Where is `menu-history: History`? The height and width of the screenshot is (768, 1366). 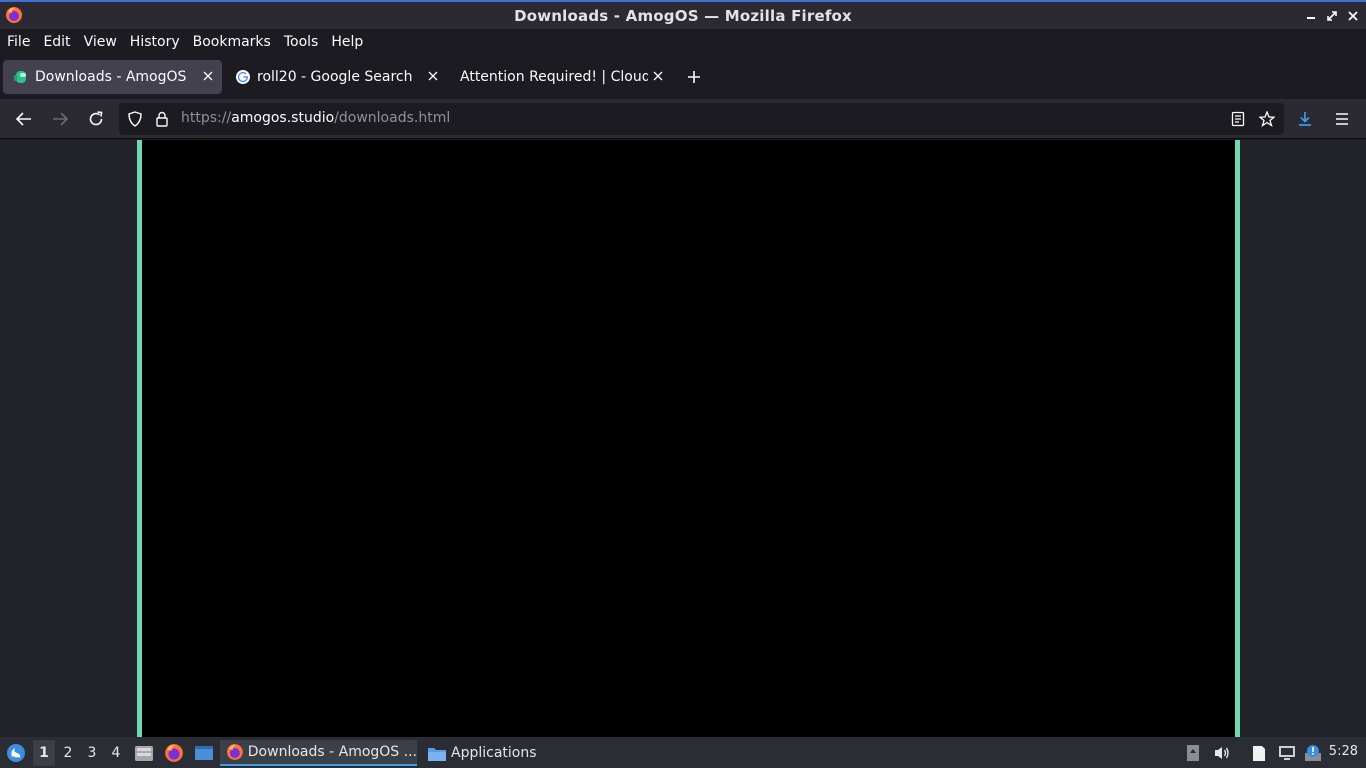 menu-history: History is located at coordinates (155, 42).